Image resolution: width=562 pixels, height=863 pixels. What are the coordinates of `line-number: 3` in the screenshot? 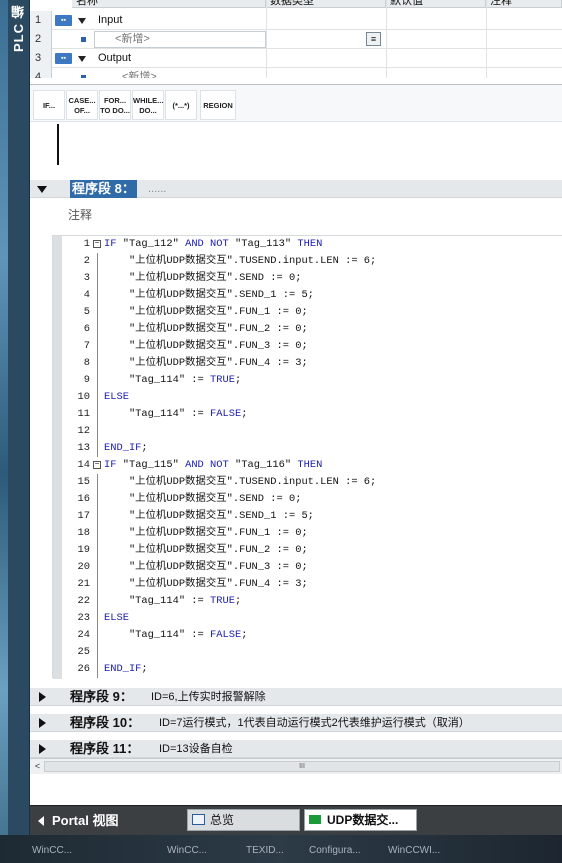 It's located at (86, 278).